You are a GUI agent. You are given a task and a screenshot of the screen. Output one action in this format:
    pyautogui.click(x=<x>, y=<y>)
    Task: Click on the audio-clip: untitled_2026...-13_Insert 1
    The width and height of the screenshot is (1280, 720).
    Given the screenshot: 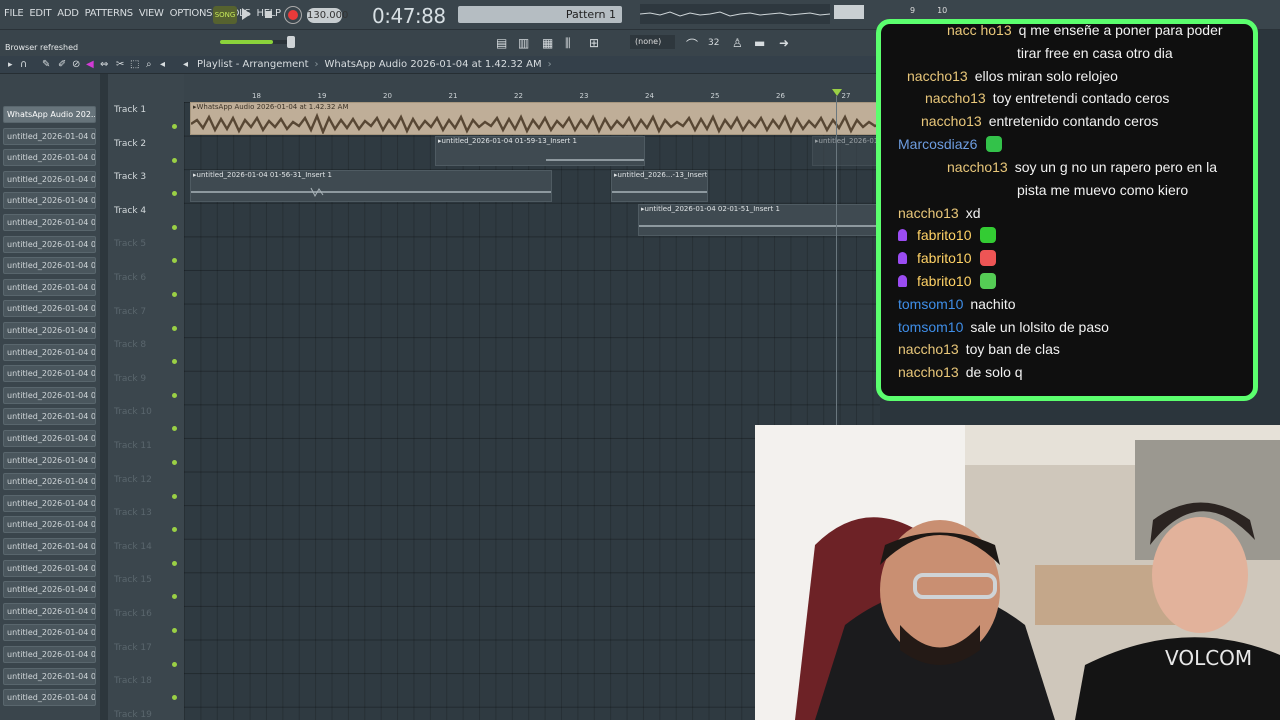 What is the action you would take?
    pyautogui.click(x=659, y=186)
    